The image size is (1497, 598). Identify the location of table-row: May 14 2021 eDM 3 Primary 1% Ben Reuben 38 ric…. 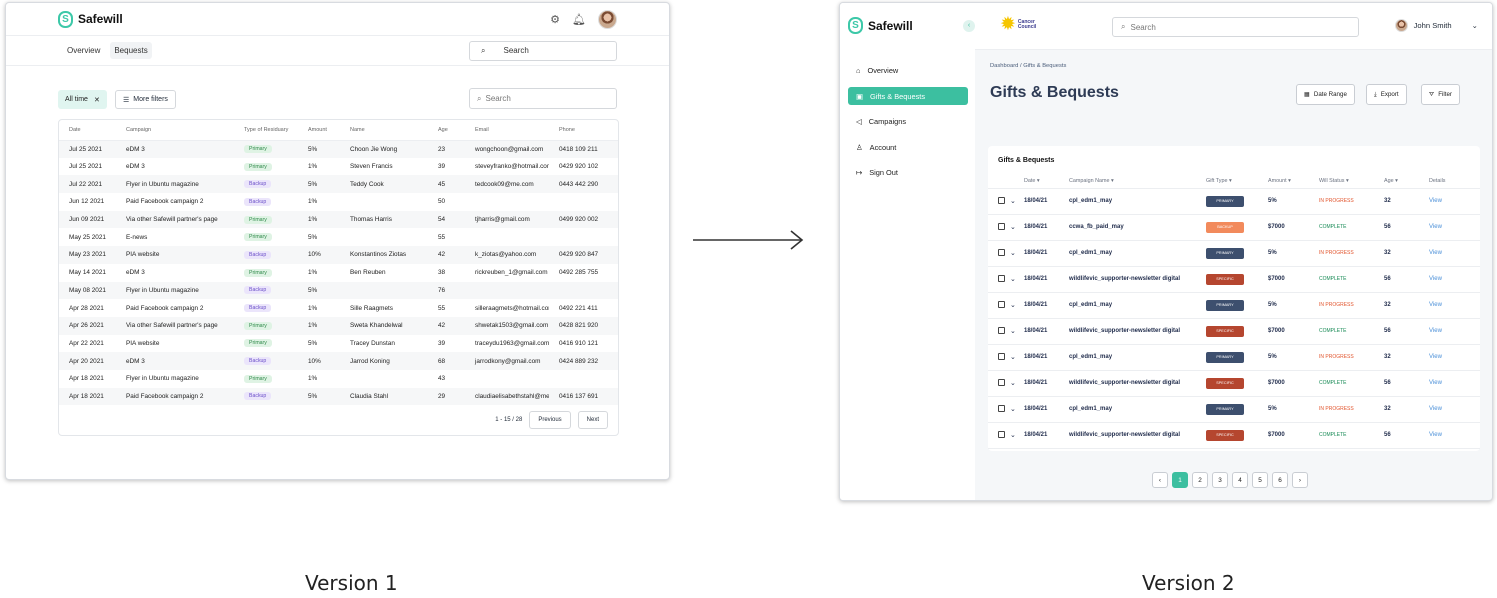
(338, 273).